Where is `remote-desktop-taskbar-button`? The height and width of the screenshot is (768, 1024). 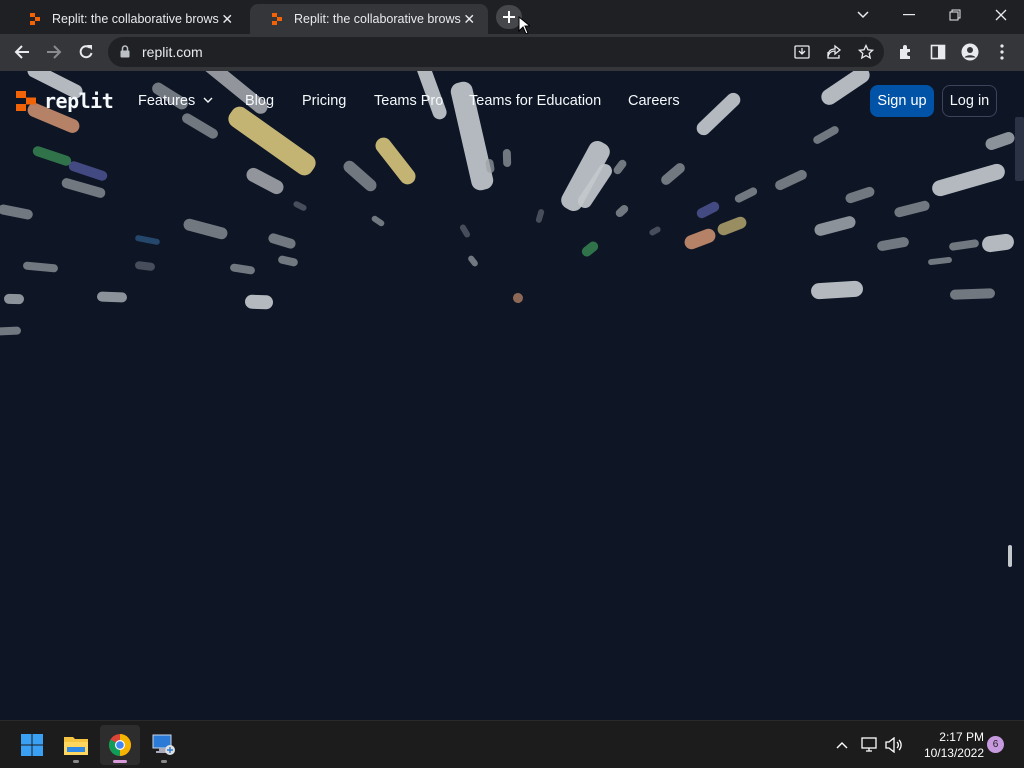
remote-desktop-taskbar-button is located at coordinates (164, 745).